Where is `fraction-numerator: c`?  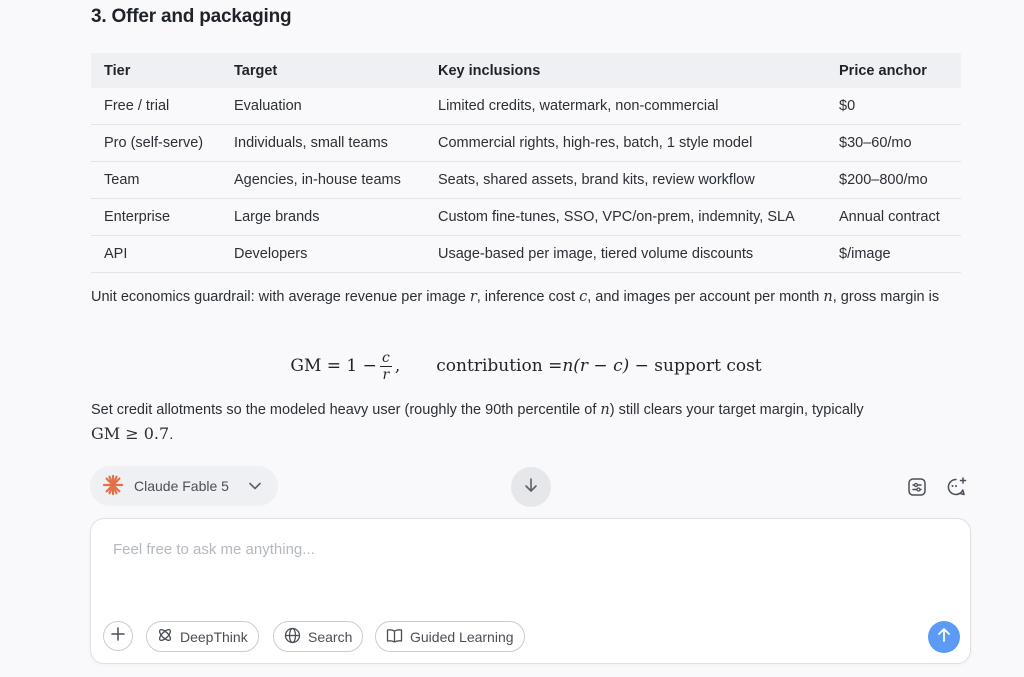 fraction-numerator: c is located at coordinates (385, 357).